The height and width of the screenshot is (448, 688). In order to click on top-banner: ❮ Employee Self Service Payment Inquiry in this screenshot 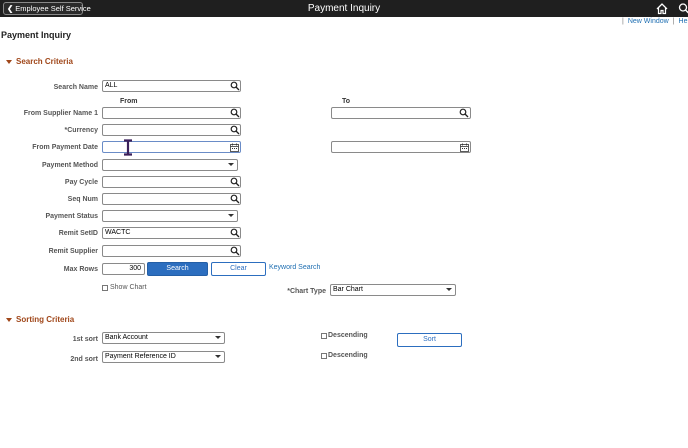, I will do `click(344, 8)`.